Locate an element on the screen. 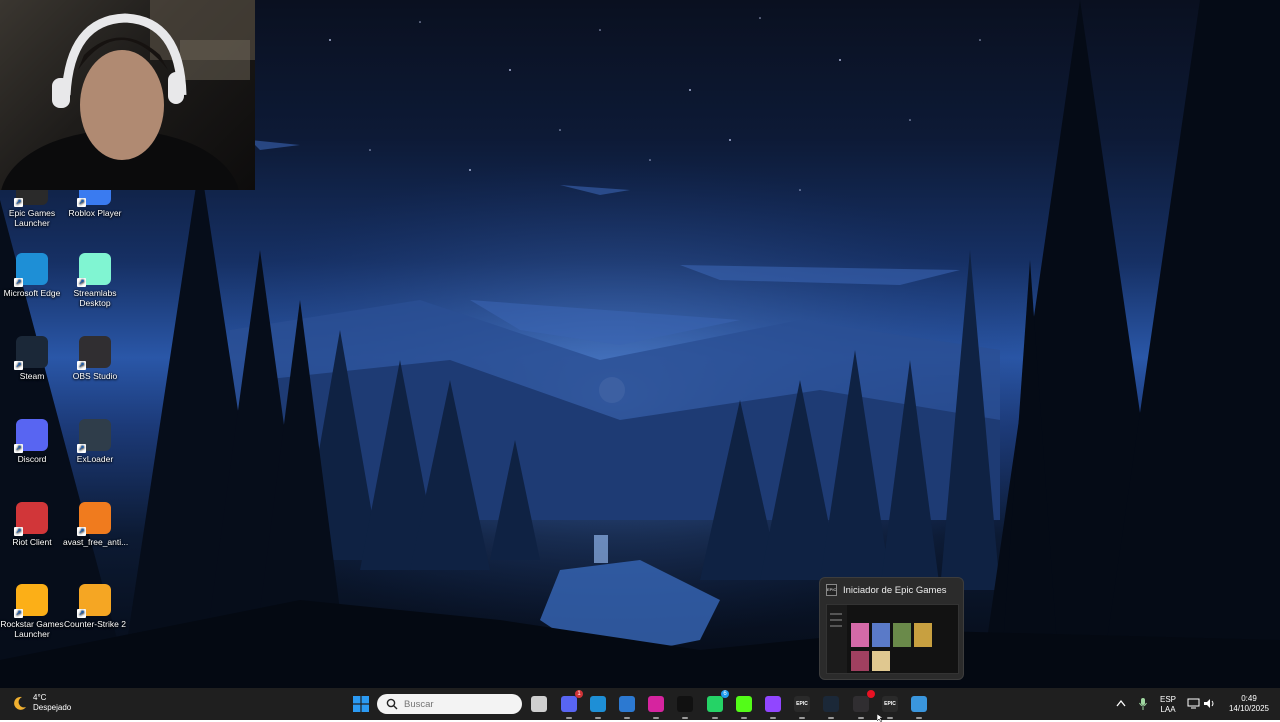 The height and width of the screenshot is (722, 1280). desktop-icon-label: Steam is located at coordinates (32, 376).